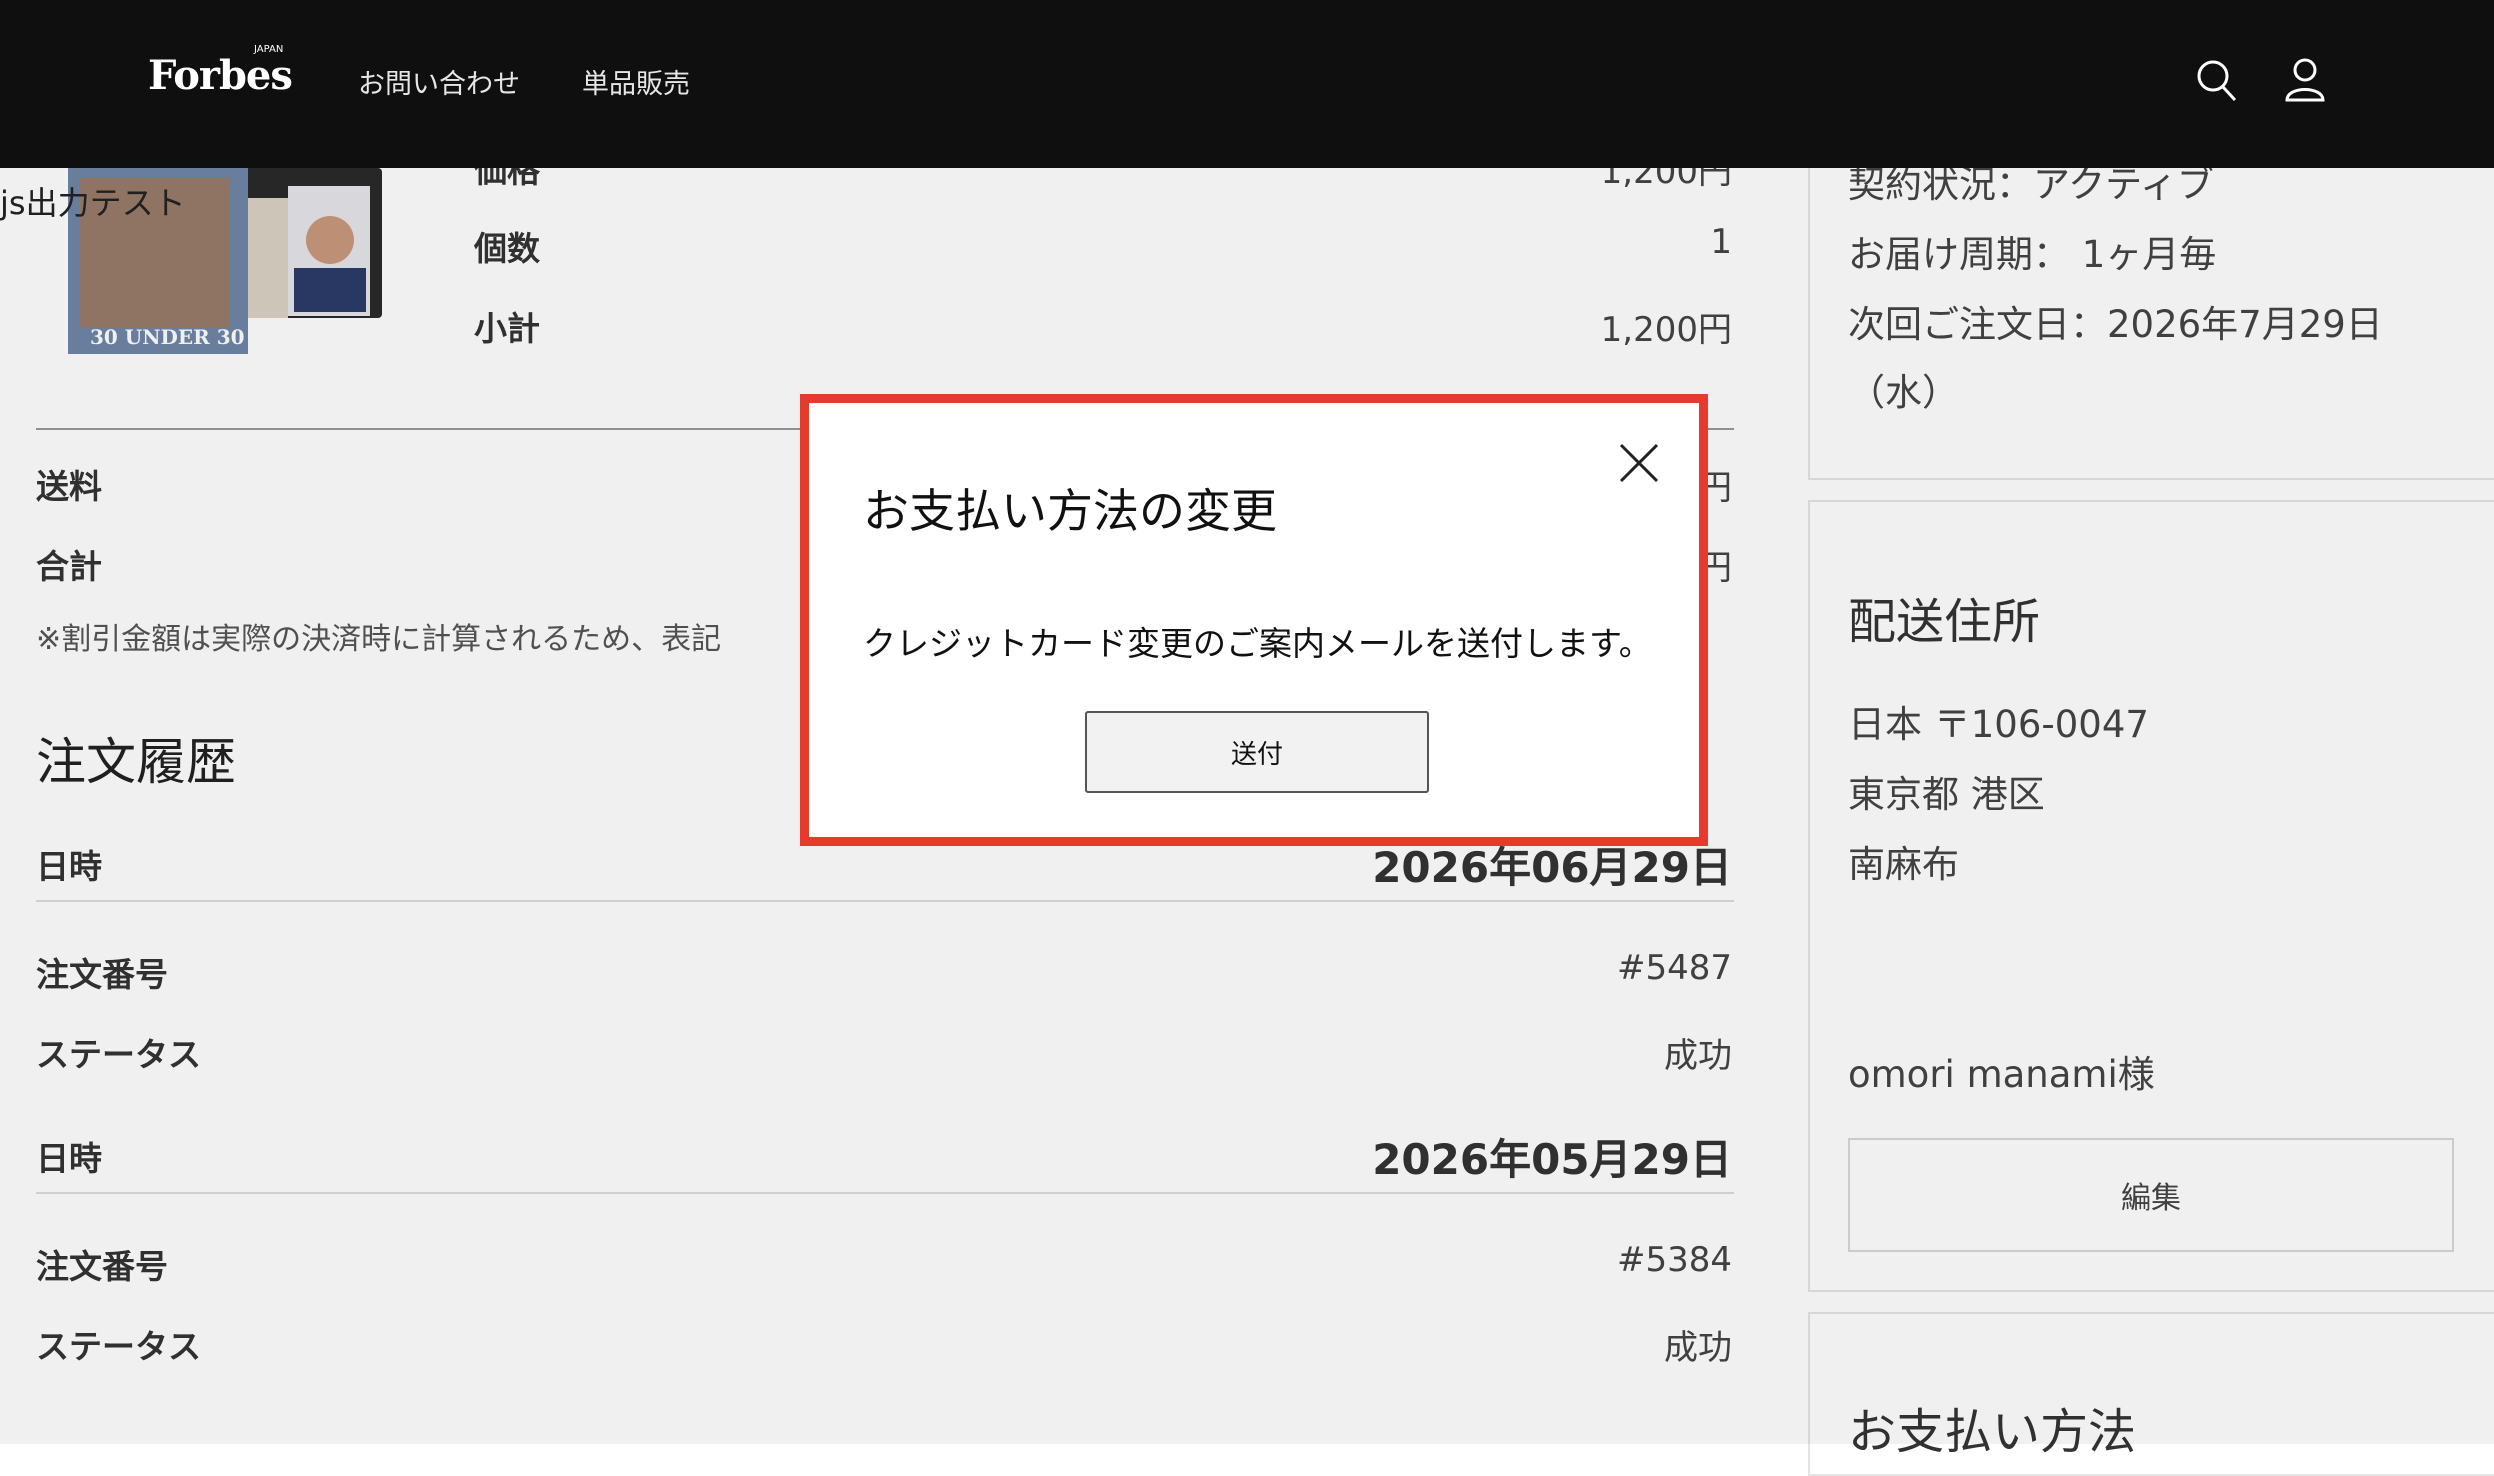 This screenshot has height=1476, width=2494. I want to click on logo-text: Forbes, so click(220, 75).